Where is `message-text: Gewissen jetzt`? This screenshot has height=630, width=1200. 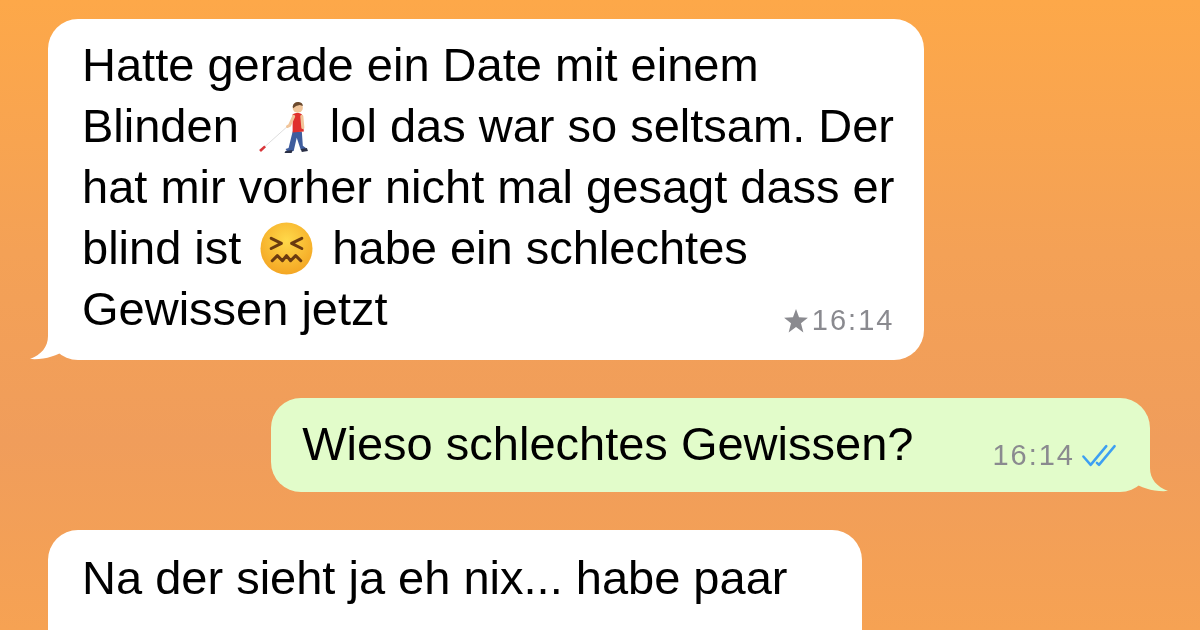
message-text: Gewissen jetzt is located at coordinates (235, 309).